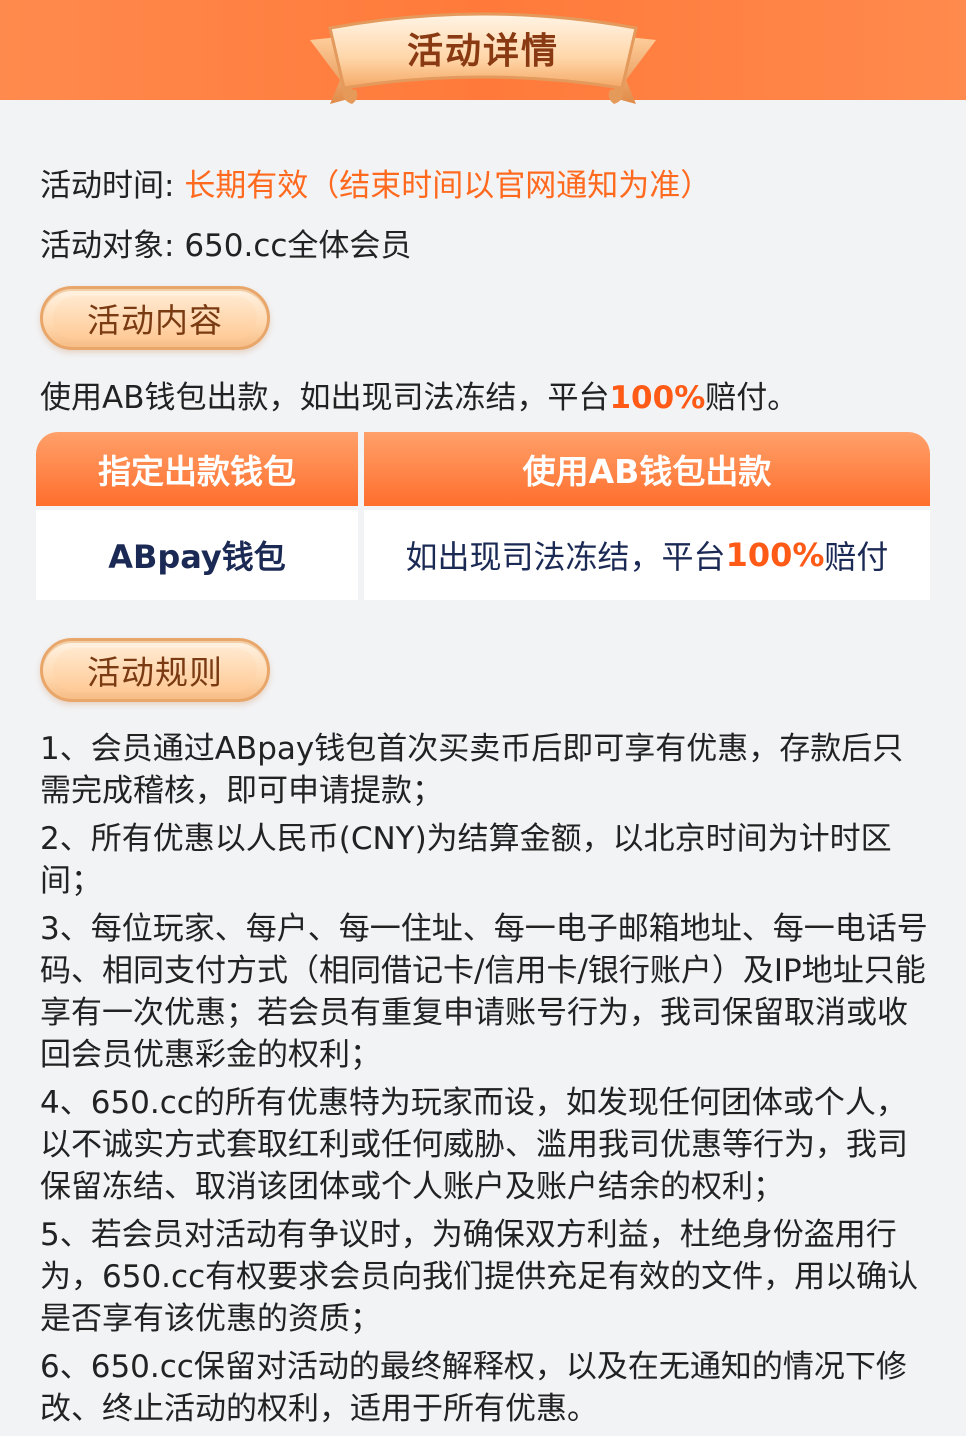 This screenshot has width=966, height=1436. I want to click on wallet-table: 指定出款钱包 使用AB钱包出款 ABpay钱包 如出现司法冻结，平台 100% 赔付, so click(483, 516).